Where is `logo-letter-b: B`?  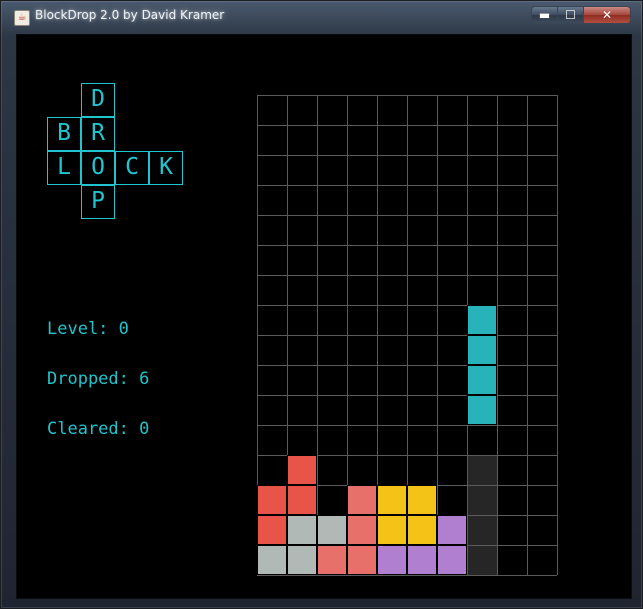
logo-letter-b: B is located at coordinates (64, 134).